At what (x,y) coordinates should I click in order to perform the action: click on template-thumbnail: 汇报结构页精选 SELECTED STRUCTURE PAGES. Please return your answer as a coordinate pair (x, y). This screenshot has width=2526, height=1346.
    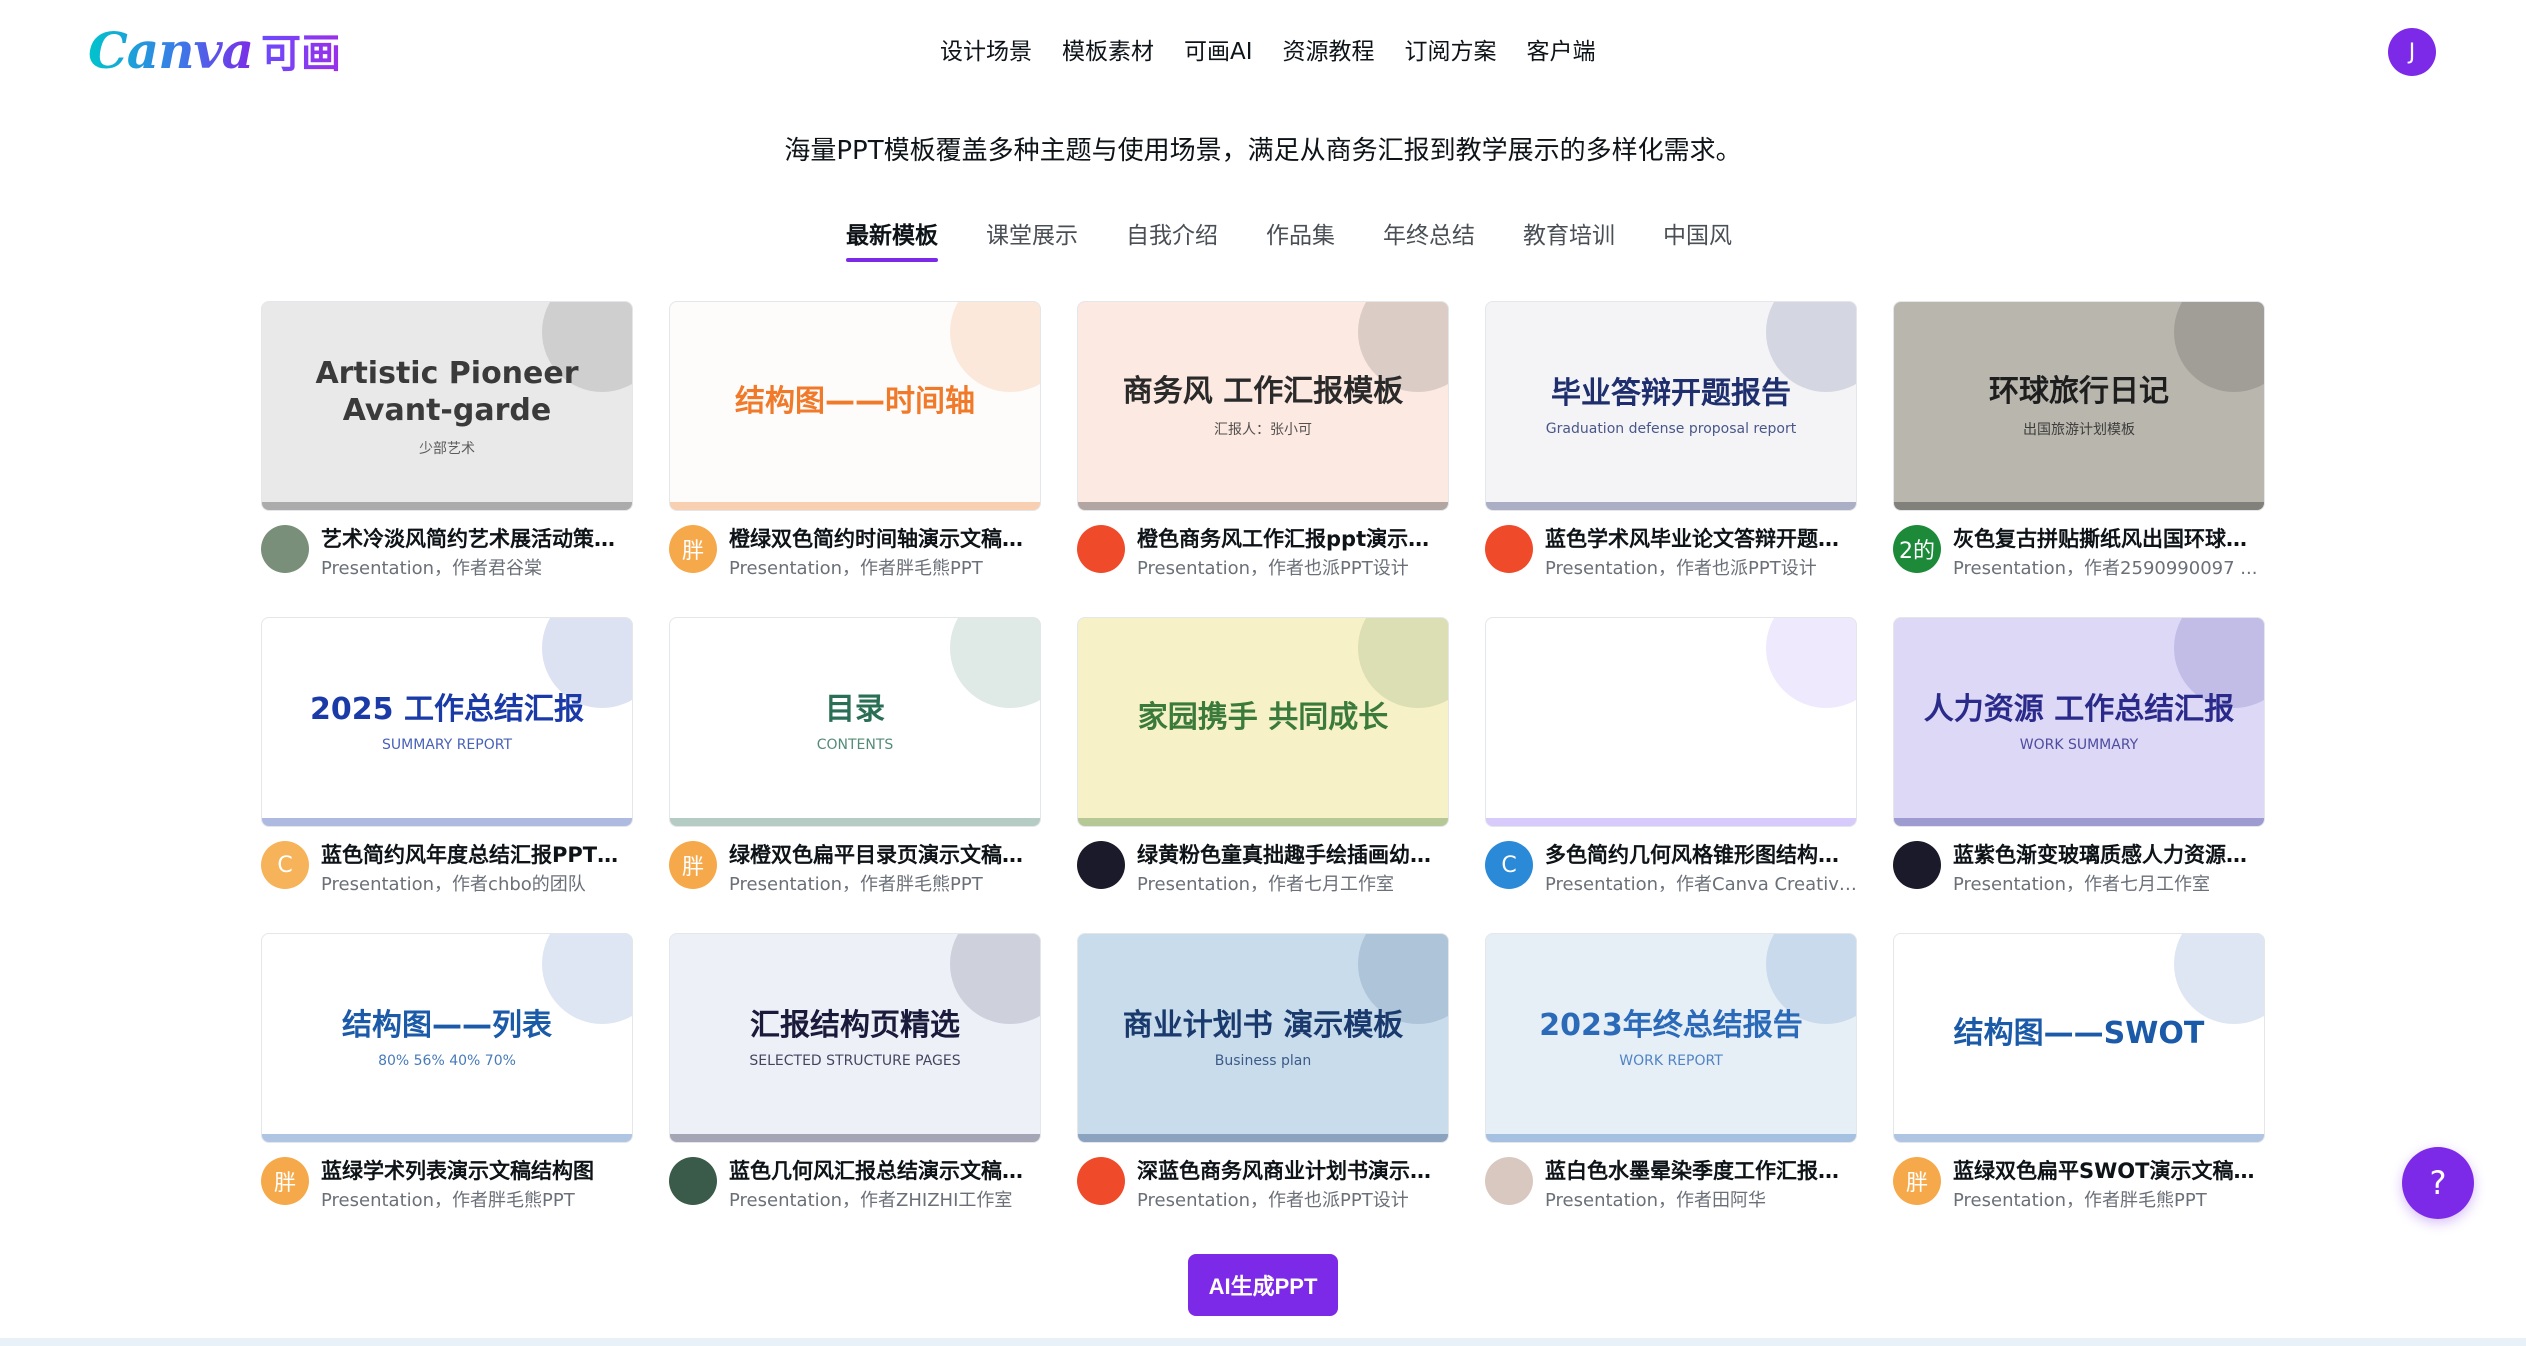
    Looking at the image, I should click on (855, 1038).